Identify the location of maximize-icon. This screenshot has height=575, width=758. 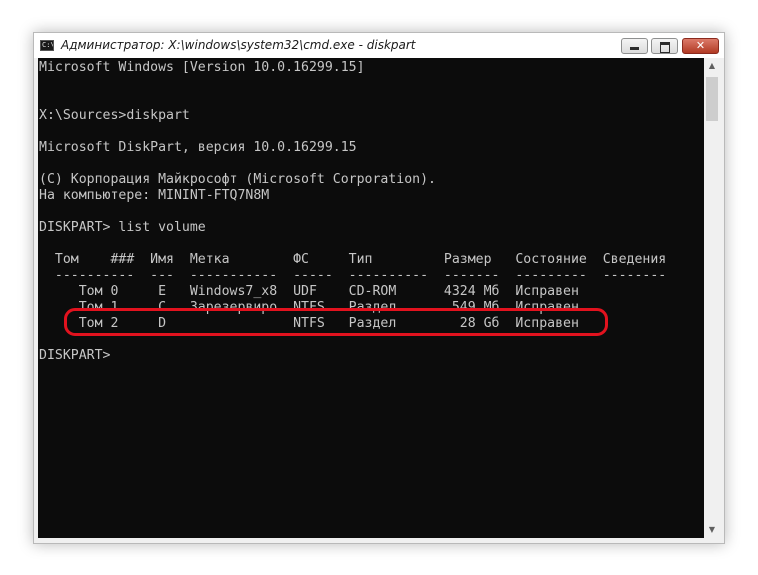
(665, 47).